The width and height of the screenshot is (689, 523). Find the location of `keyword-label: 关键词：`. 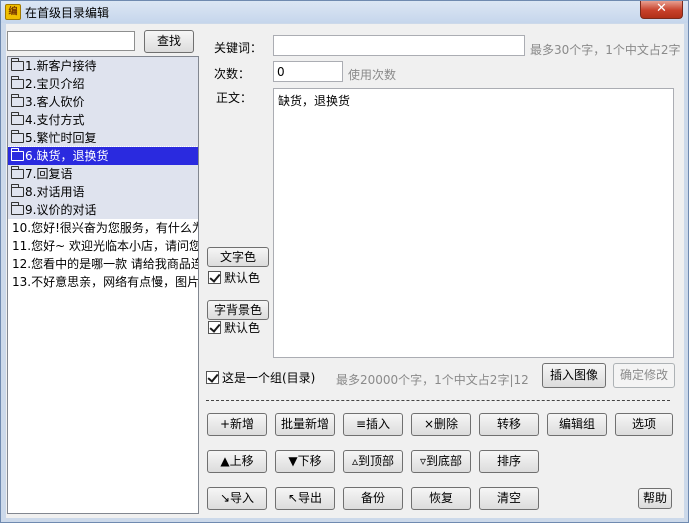

keyword-label: 关键词： is located at coordinates (238, 48).